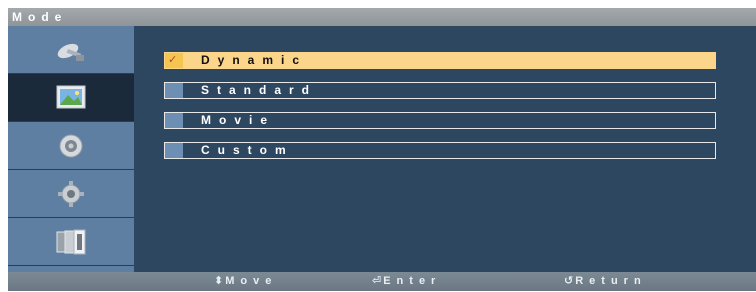 This screenshot has height=292, width=756. What do you see at coordinates (412, 281) in the screenshot?
I see `hint-enter-label: Enter` at bounding box center [412, 281].